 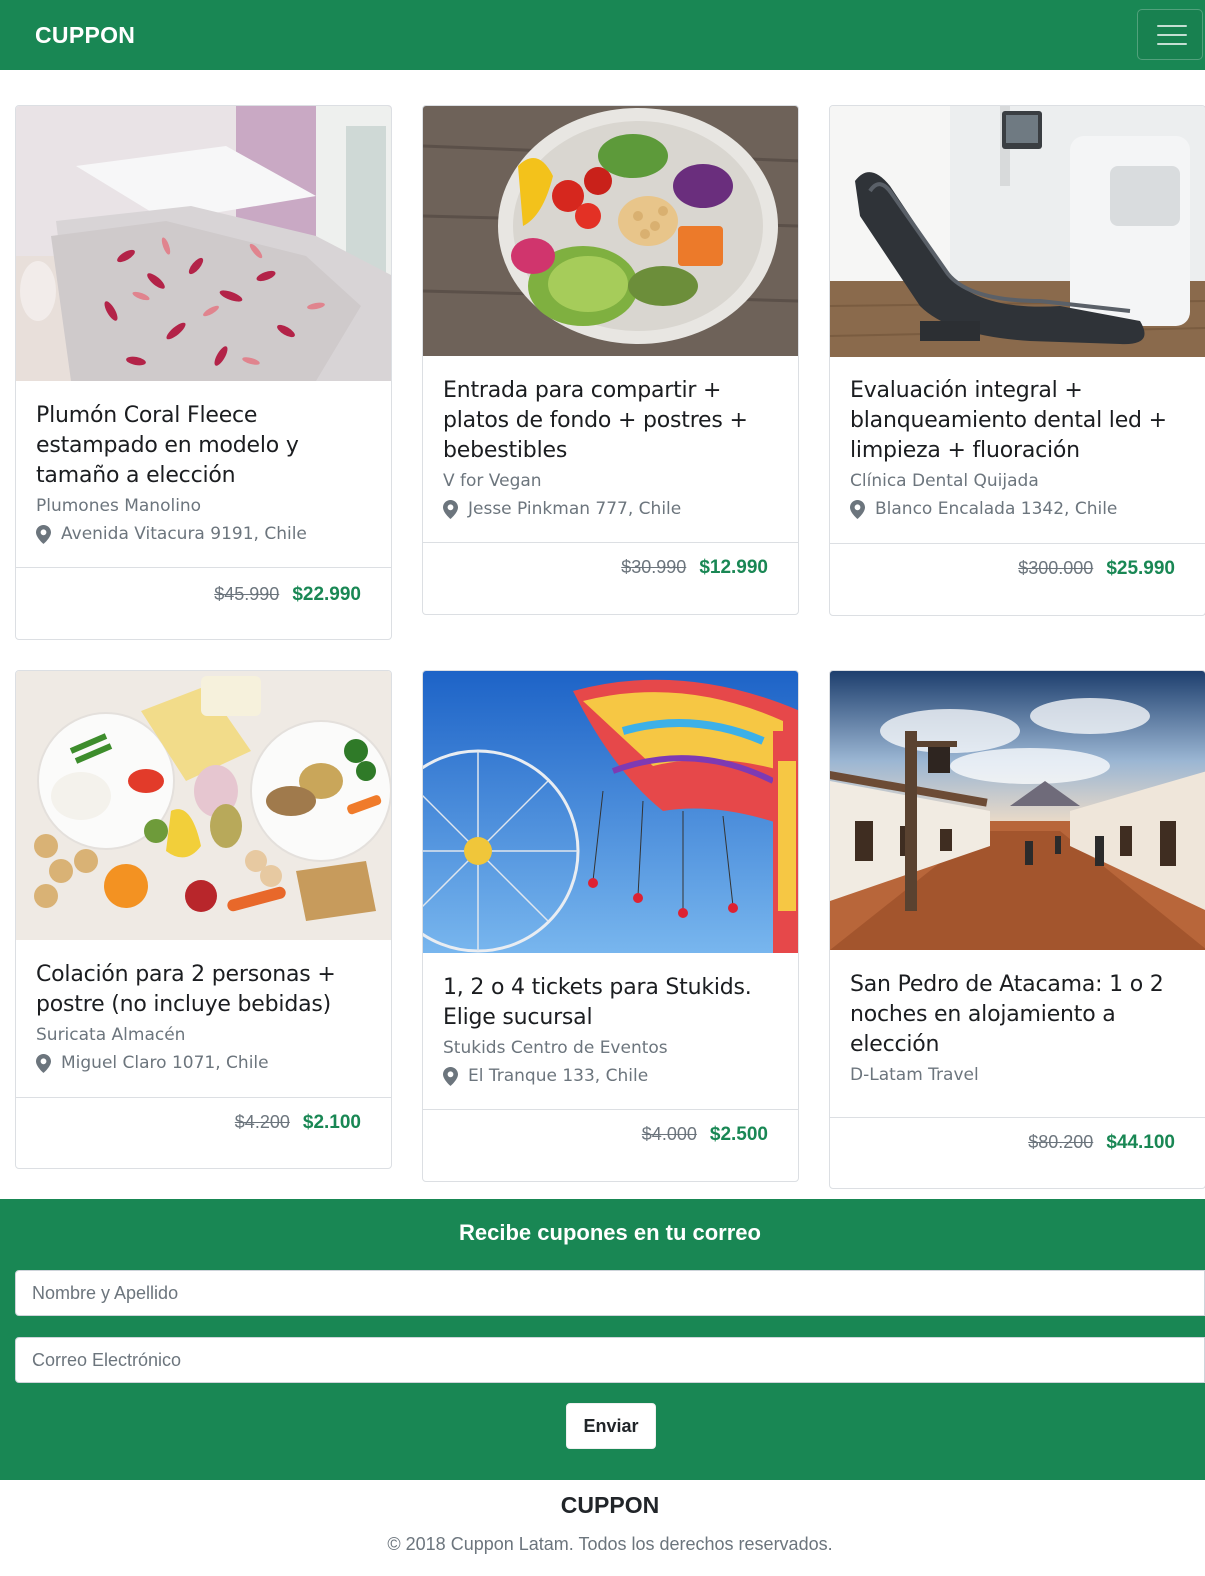 I want to click on card-footer: $4.000 $2.500, so click(x=610, y=1145).